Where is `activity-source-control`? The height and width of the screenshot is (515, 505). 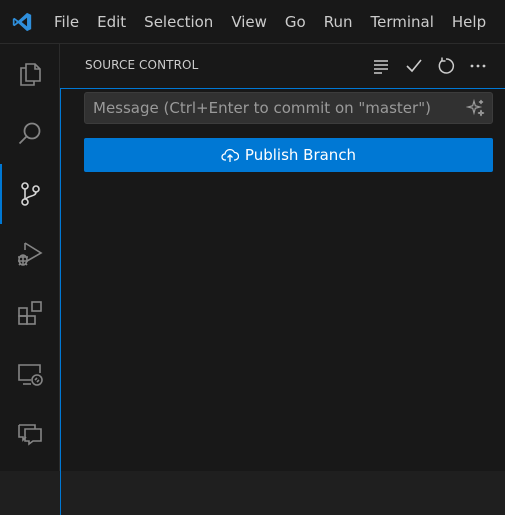
activity-source-control is located at coordinates (30, 194).